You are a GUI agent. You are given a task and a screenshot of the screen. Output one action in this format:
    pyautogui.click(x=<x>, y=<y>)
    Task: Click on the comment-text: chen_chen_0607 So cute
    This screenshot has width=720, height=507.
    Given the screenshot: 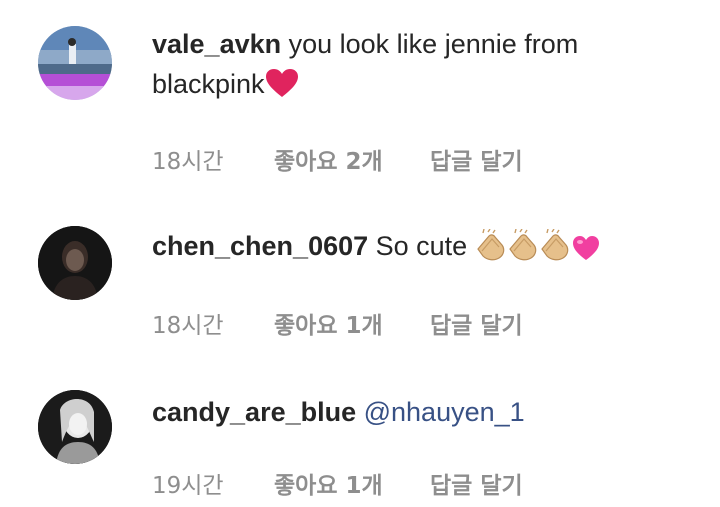 What is the action you would take?
    pyautogui.click(x=412, y=246)
    